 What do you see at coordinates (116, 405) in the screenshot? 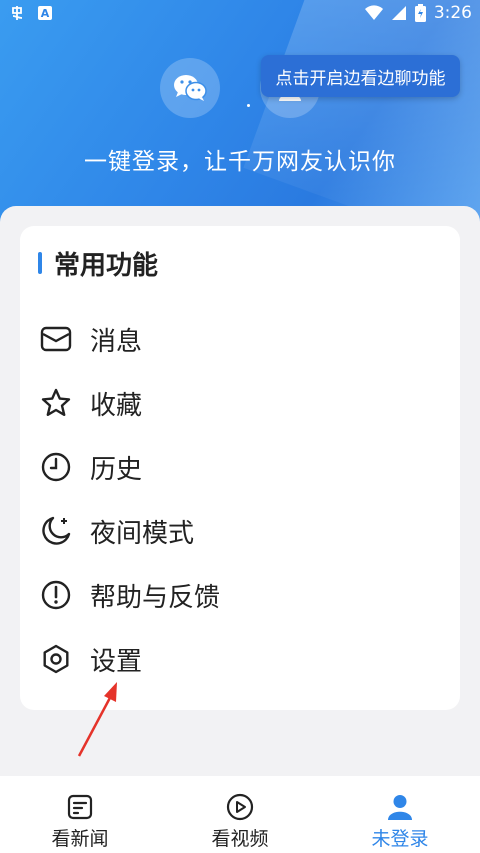
I see `menu-item-label: 收藏` at bounding box center [116, 405].